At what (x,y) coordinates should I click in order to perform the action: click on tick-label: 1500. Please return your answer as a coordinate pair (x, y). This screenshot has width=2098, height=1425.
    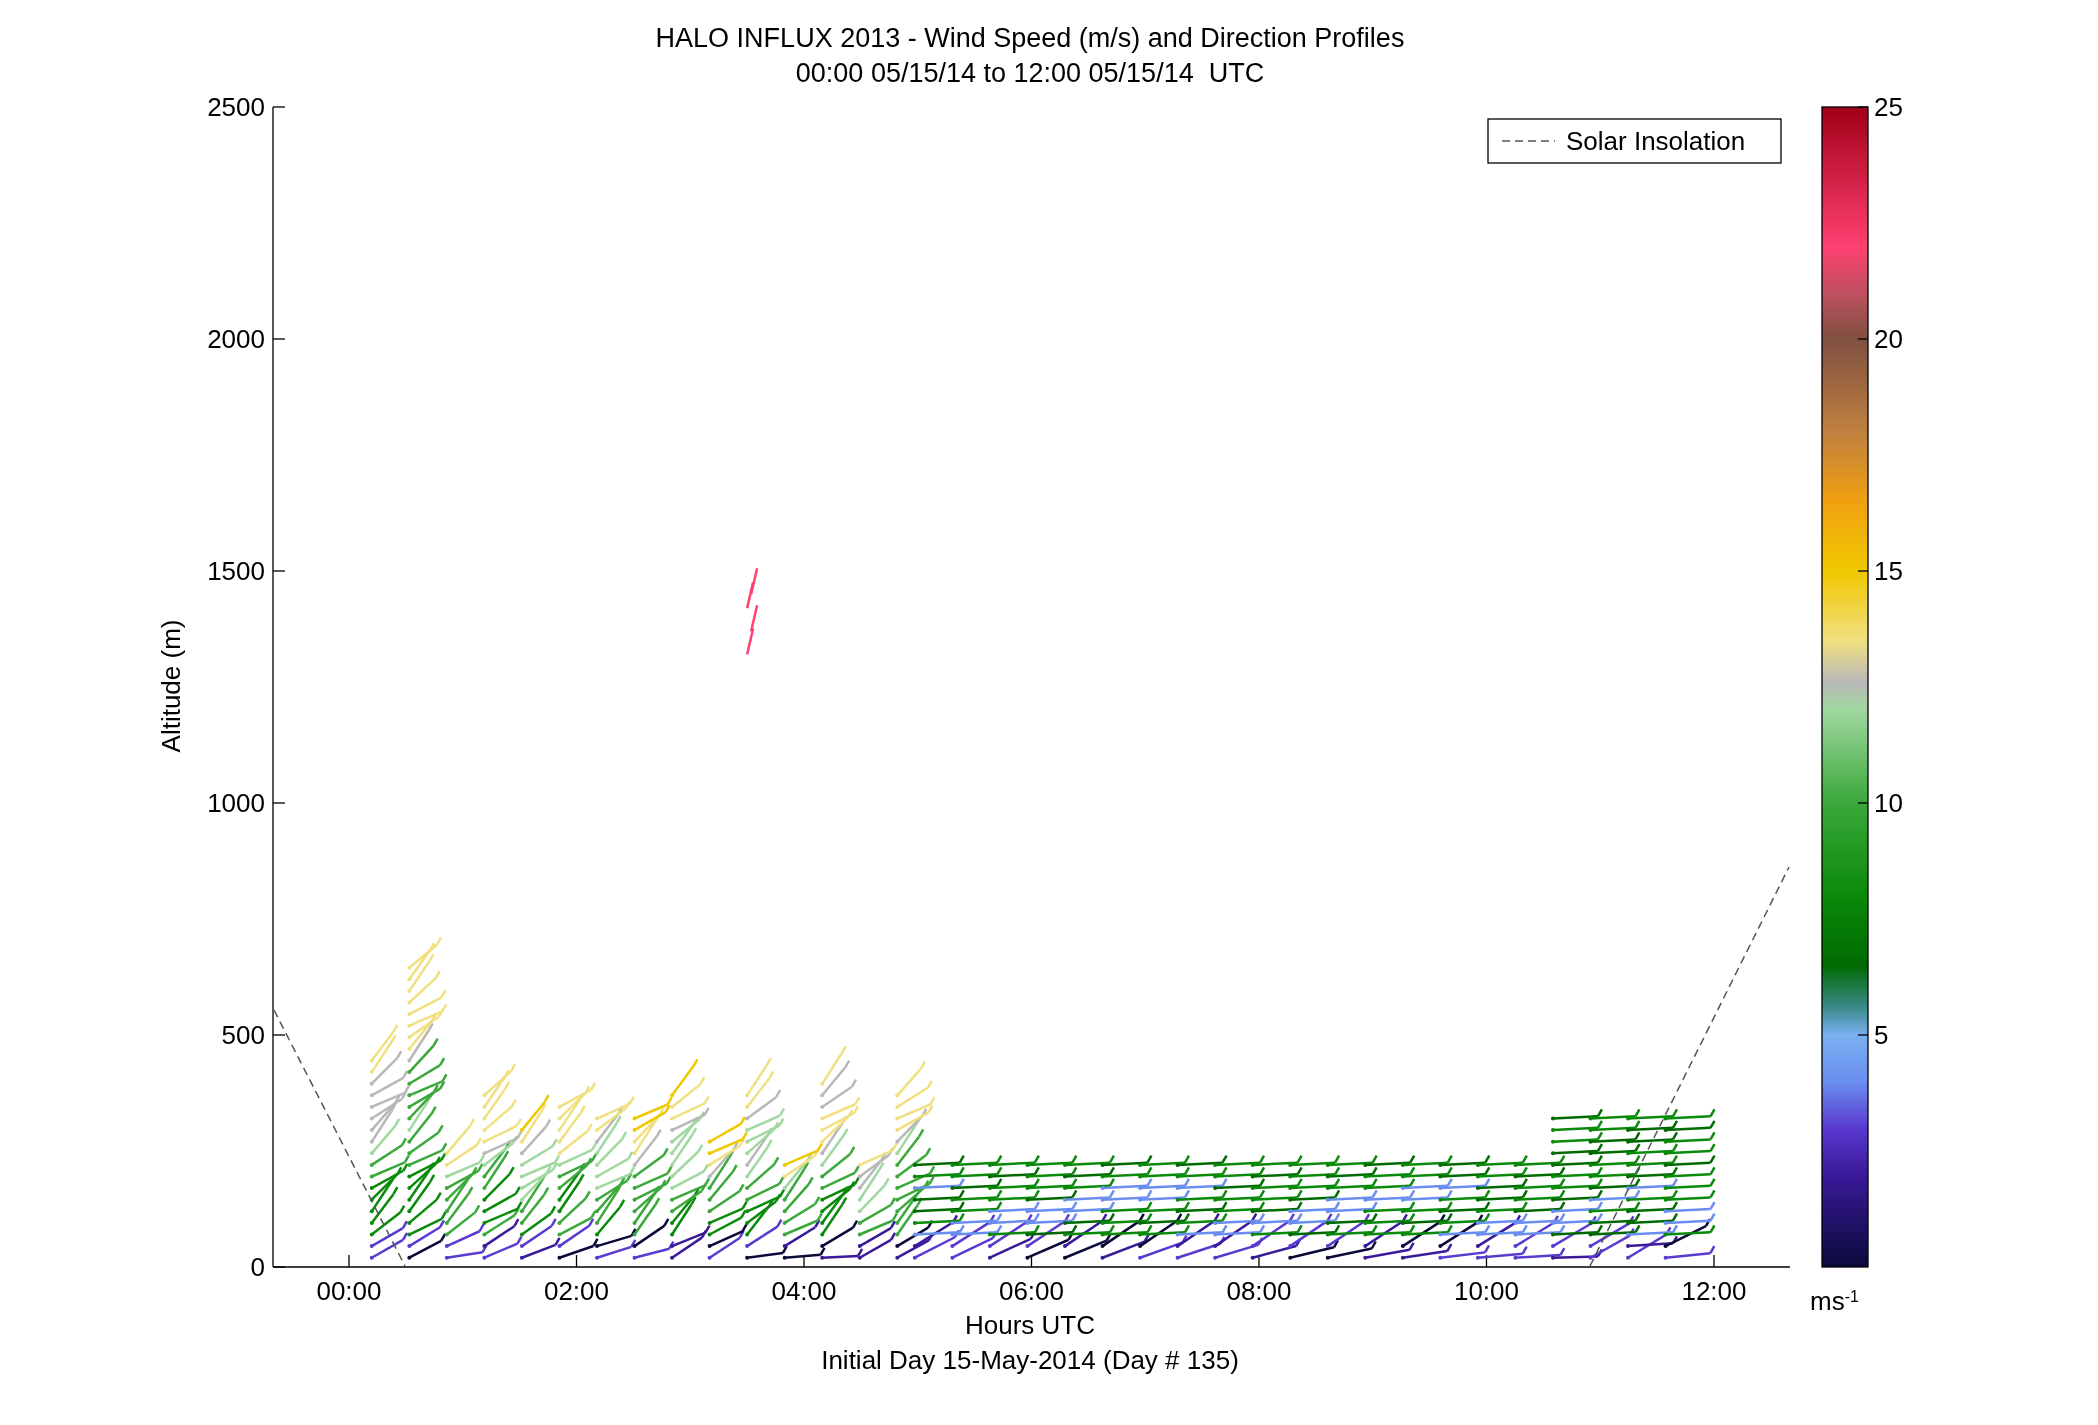
    Looking at the image, I should click on (236, 571).